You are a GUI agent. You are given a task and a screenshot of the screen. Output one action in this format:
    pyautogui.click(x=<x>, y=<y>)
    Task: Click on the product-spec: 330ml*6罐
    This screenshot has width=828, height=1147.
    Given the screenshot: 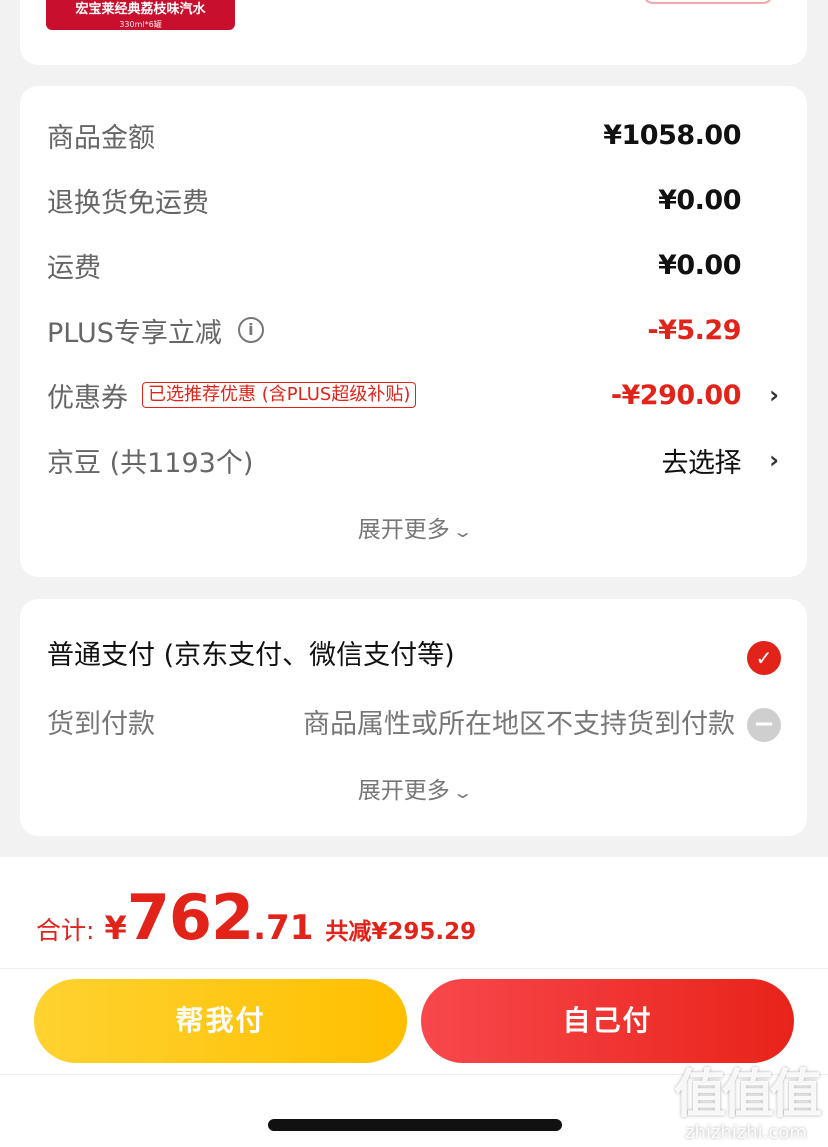 What is the action you would take?
    pyautogui.click(x=140, y=24)
    